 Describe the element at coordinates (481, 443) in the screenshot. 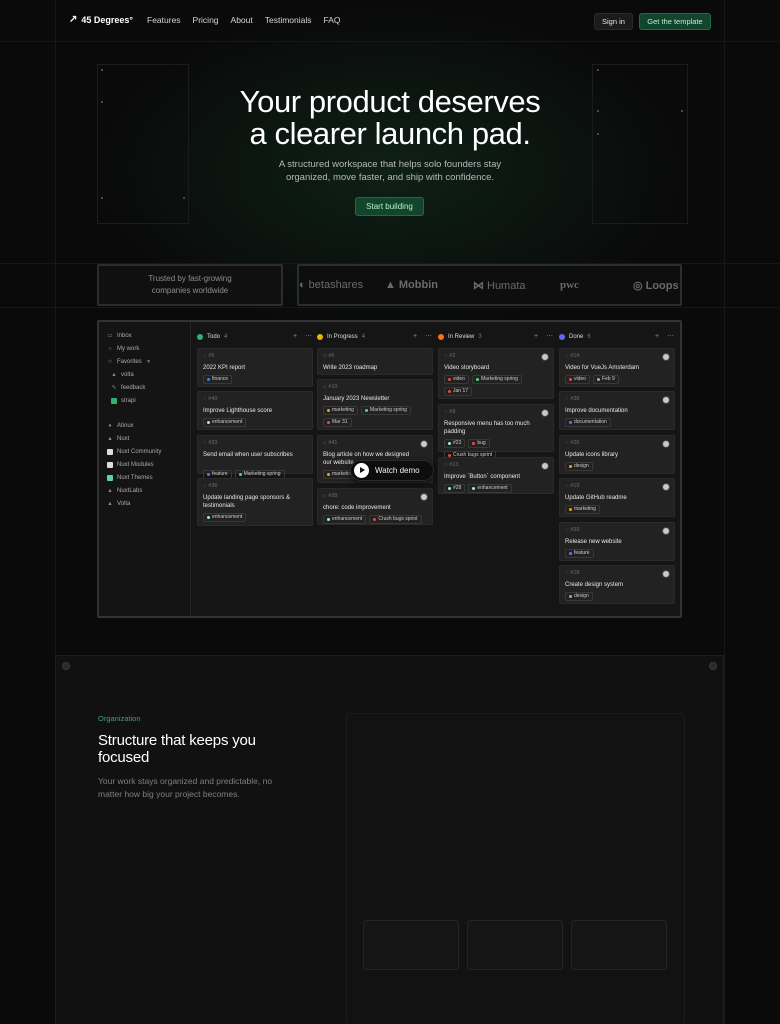

I see `tag-label: bug` at that location.